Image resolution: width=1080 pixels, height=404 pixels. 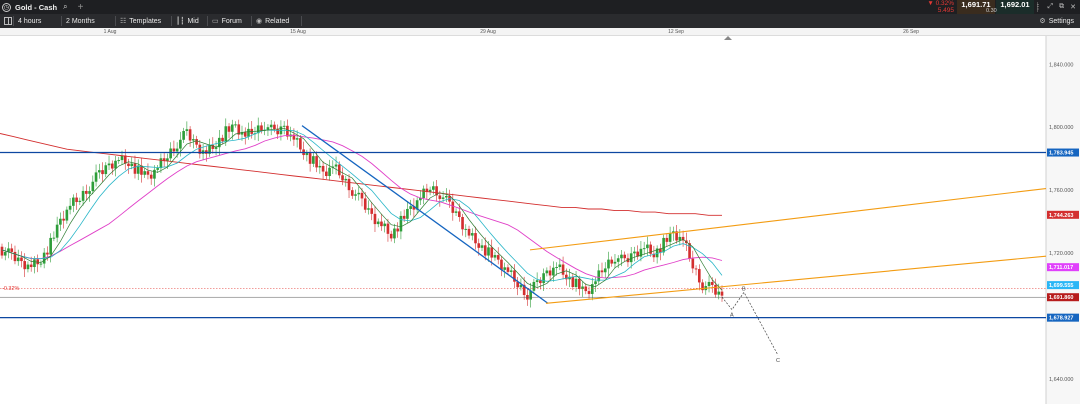 I want to click on close-icon: ✕, so click(x=1073, y=7).